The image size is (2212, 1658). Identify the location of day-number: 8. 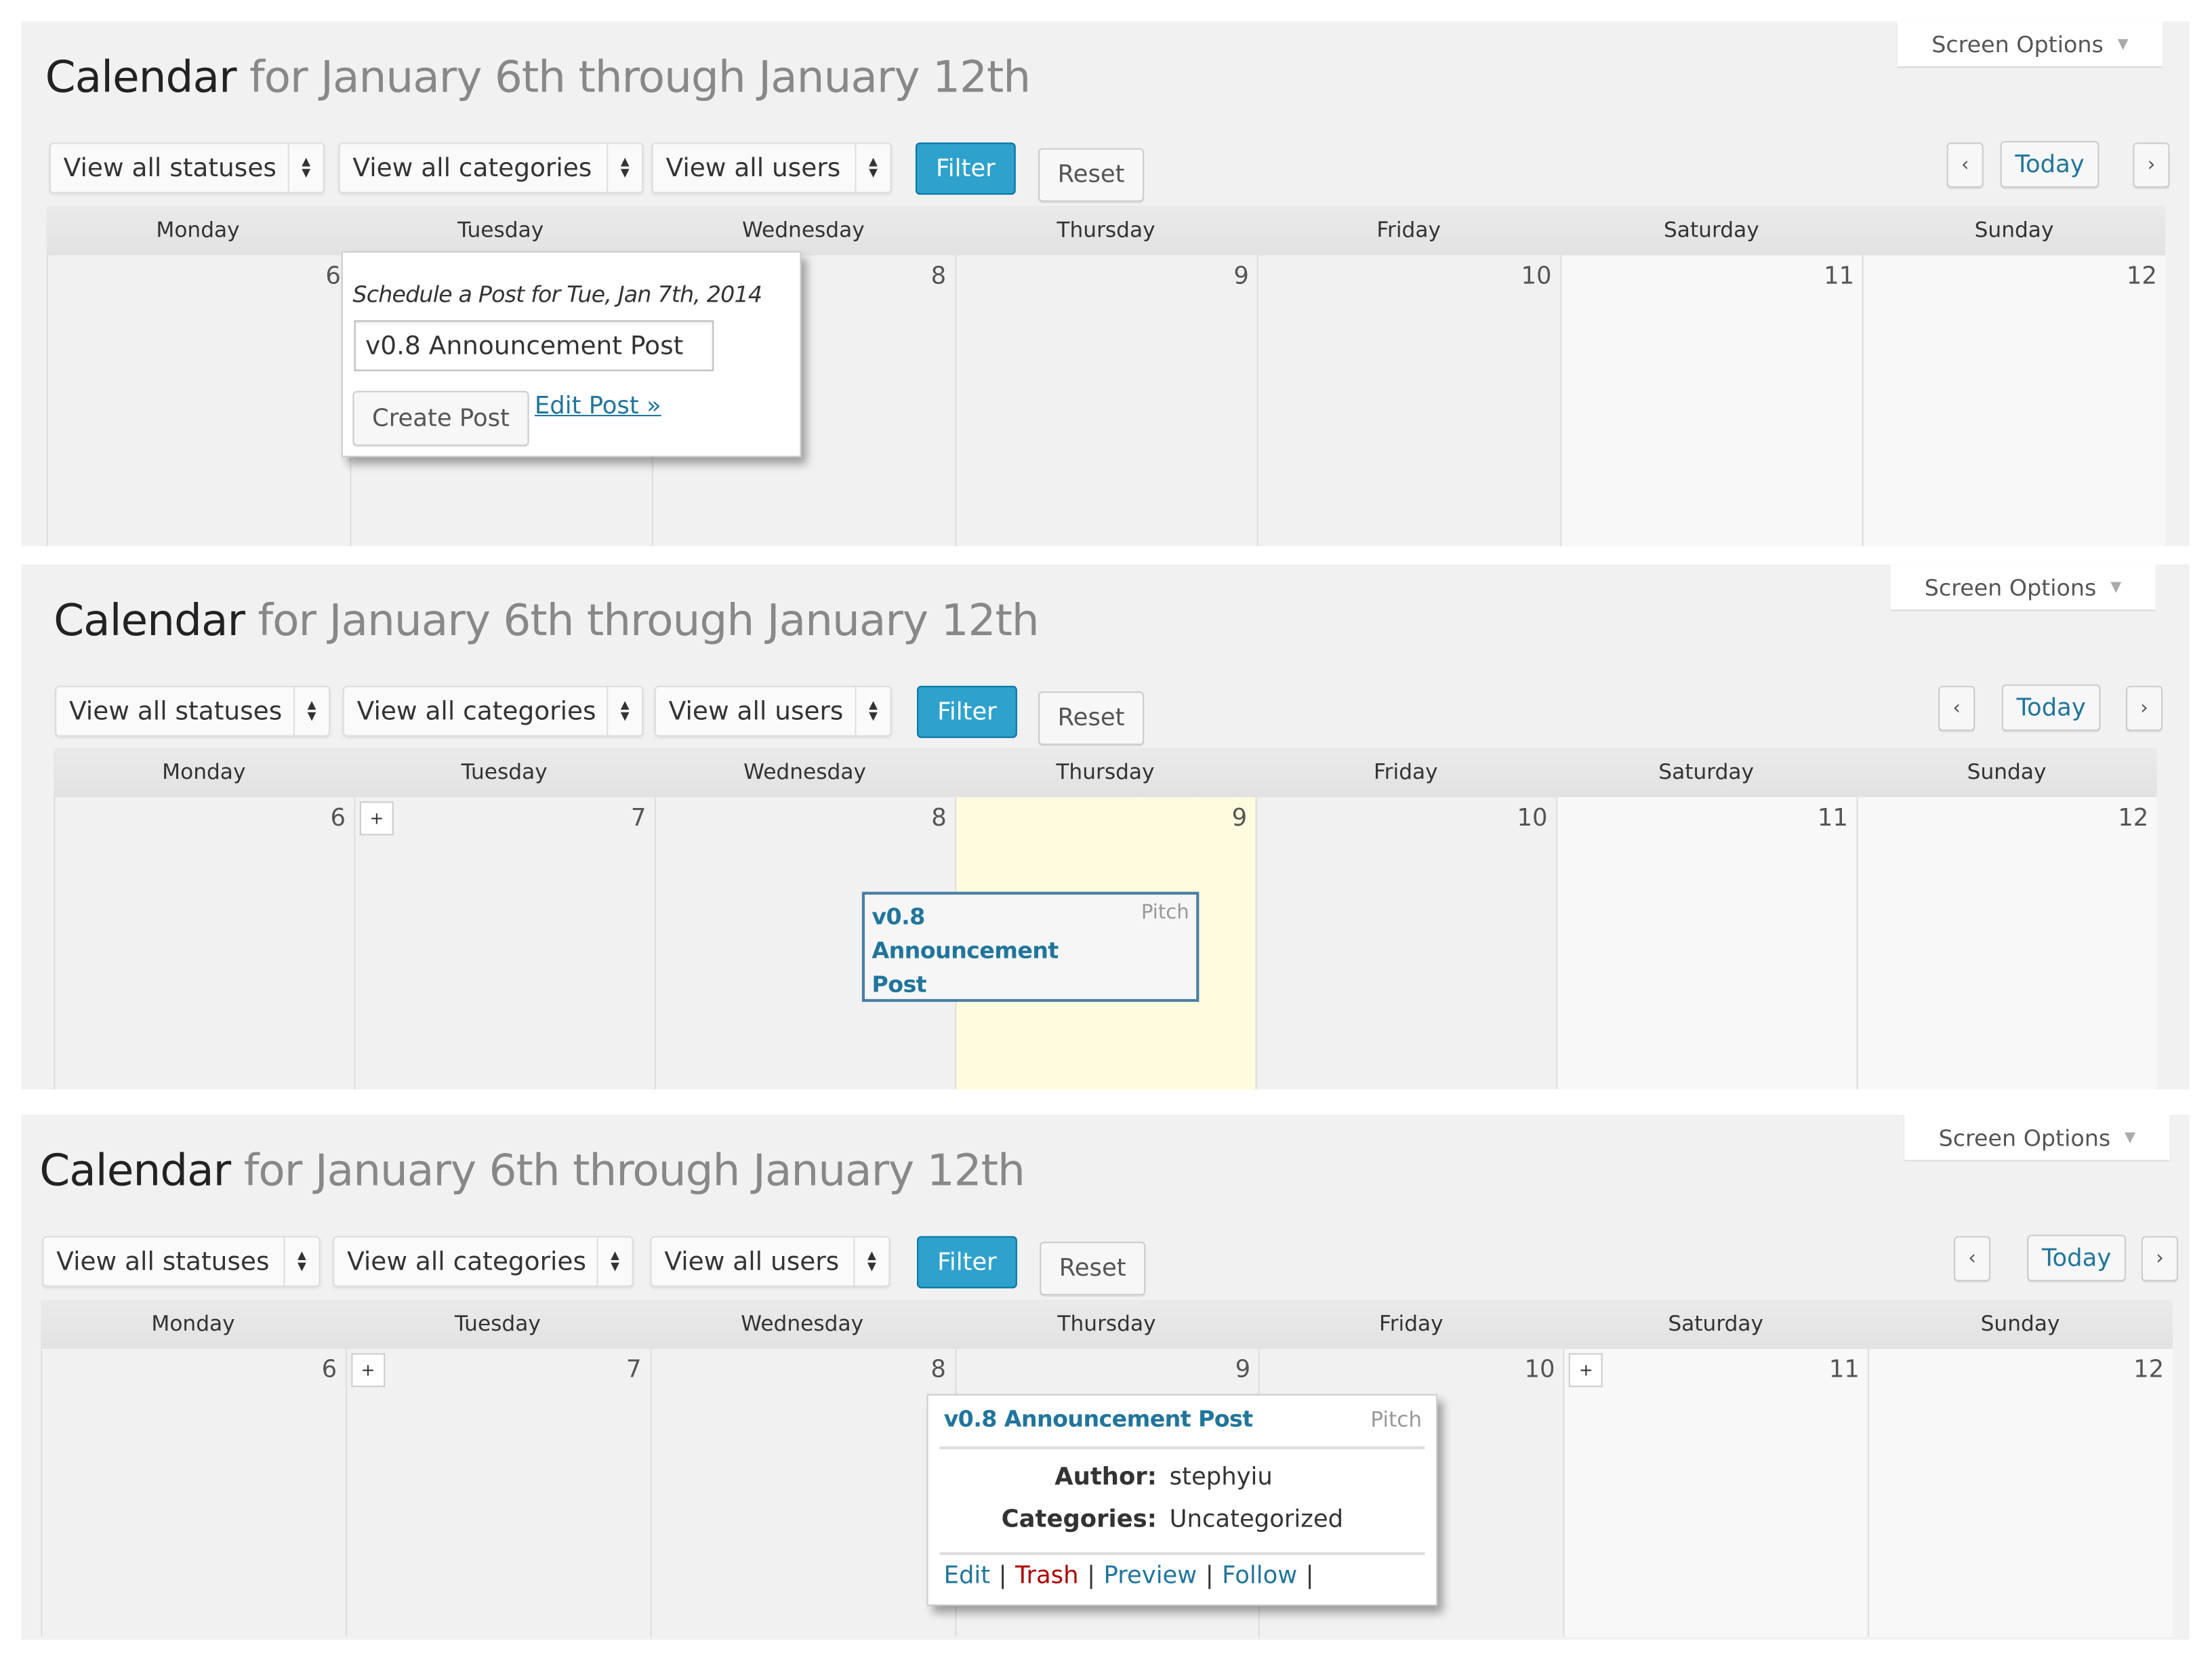
(939, 276).